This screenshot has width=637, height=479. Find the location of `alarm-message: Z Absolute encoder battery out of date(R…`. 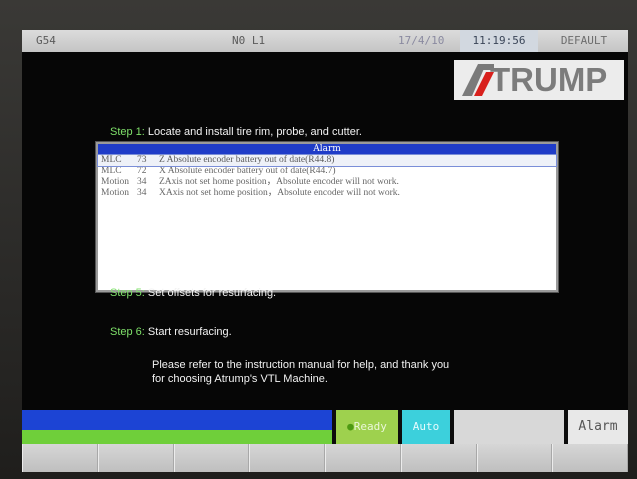

alarm-message: Z Absolute encoder battery out of date(R… is located at coordinates (247, 160).